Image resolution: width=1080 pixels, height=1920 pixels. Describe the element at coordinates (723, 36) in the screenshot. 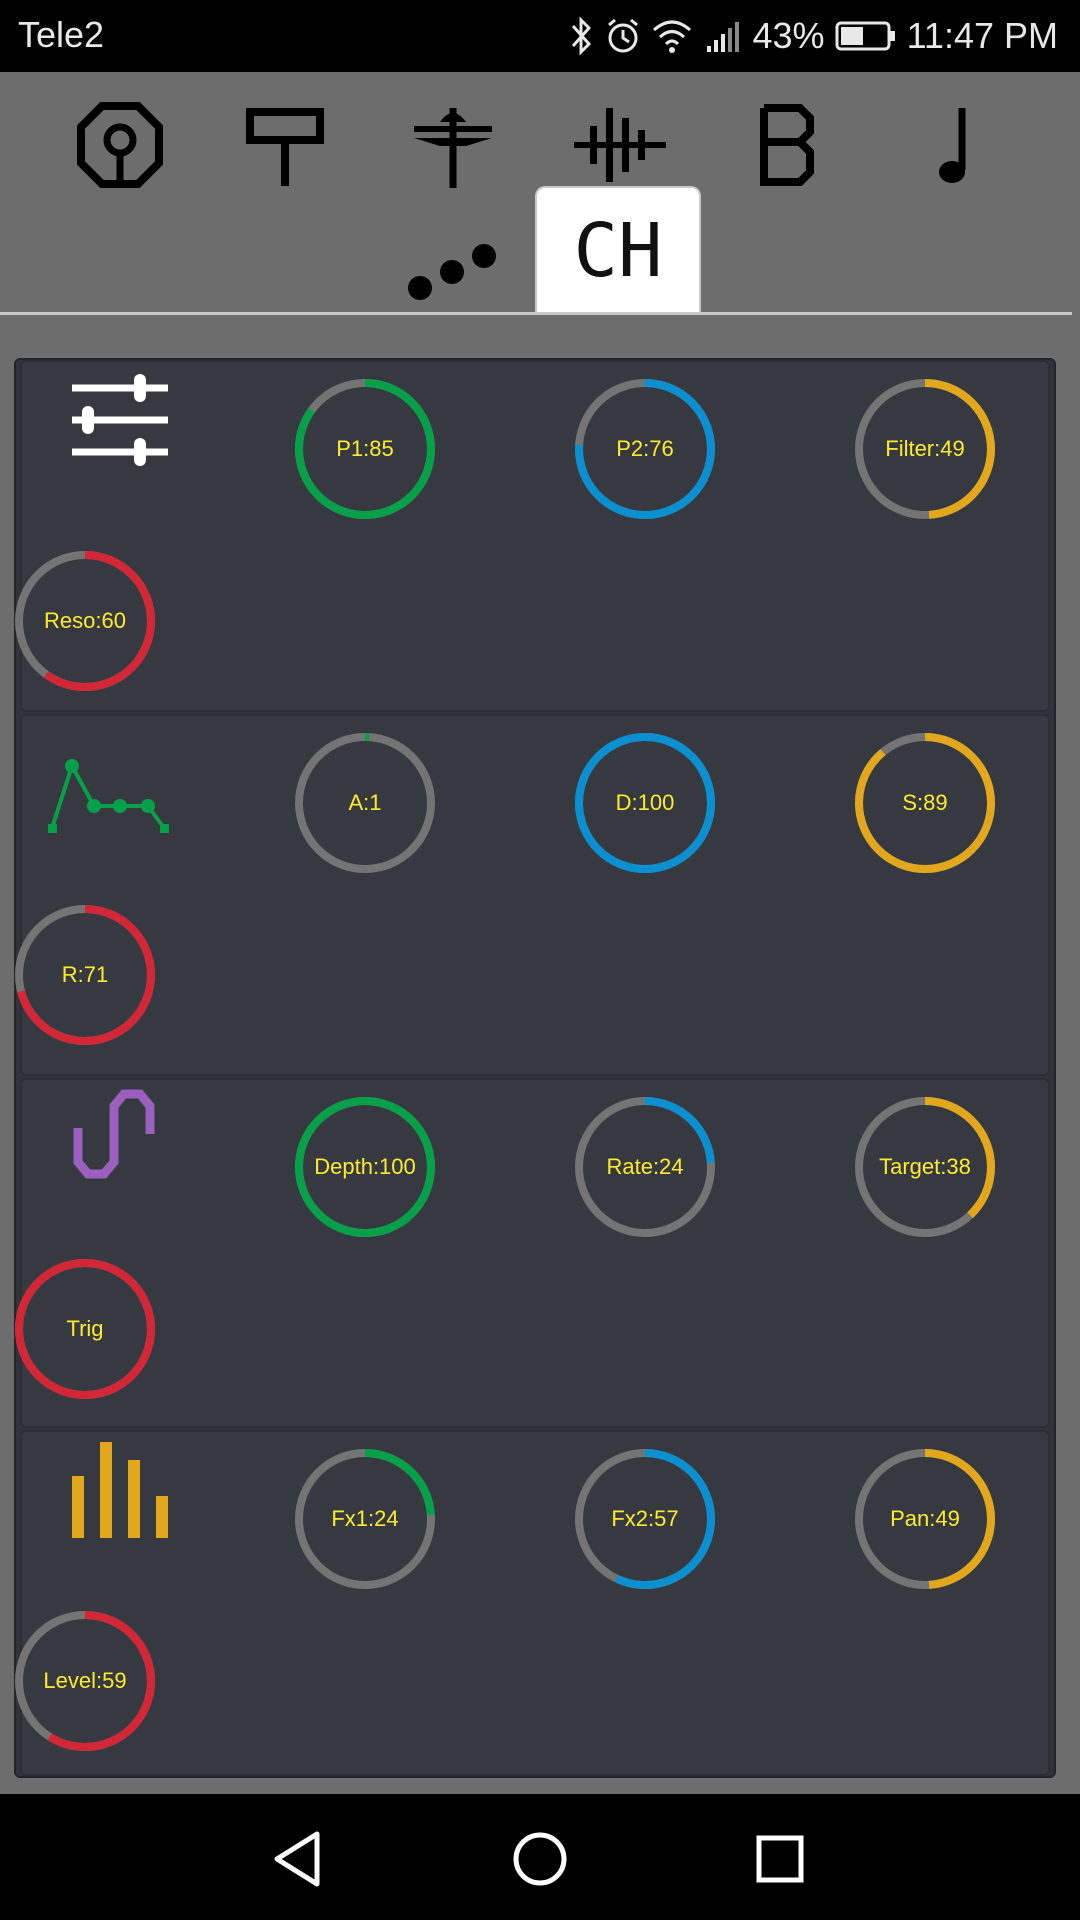

I see `signal-icon` at that location.